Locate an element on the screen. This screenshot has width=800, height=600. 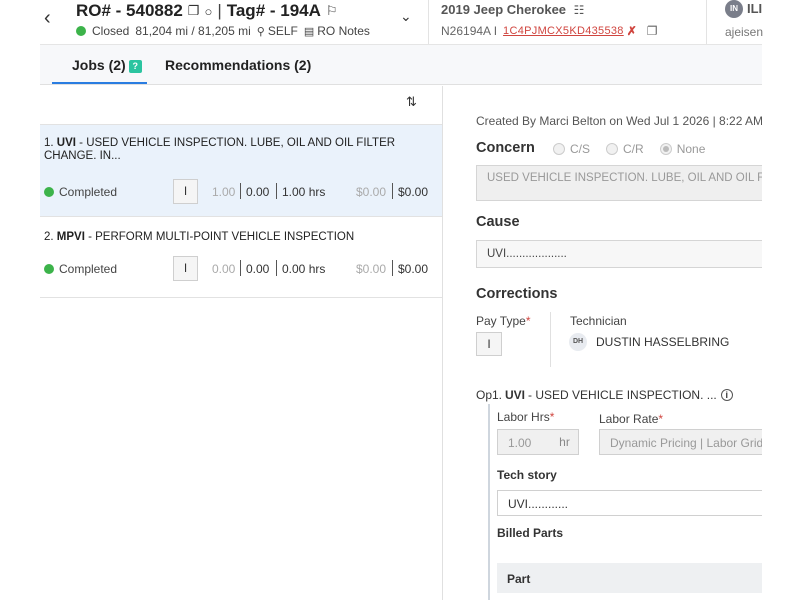
pay-type-label-text: Pay Type is located at coordinates (501, 321).